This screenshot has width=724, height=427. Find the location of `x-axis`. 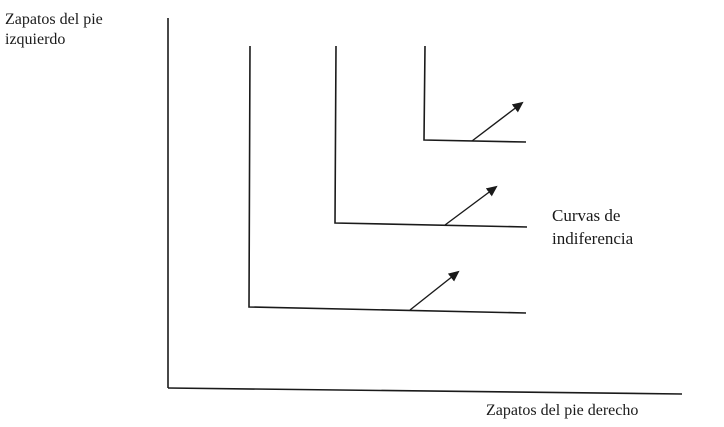

x-axis is located at coordinates (425, 391).